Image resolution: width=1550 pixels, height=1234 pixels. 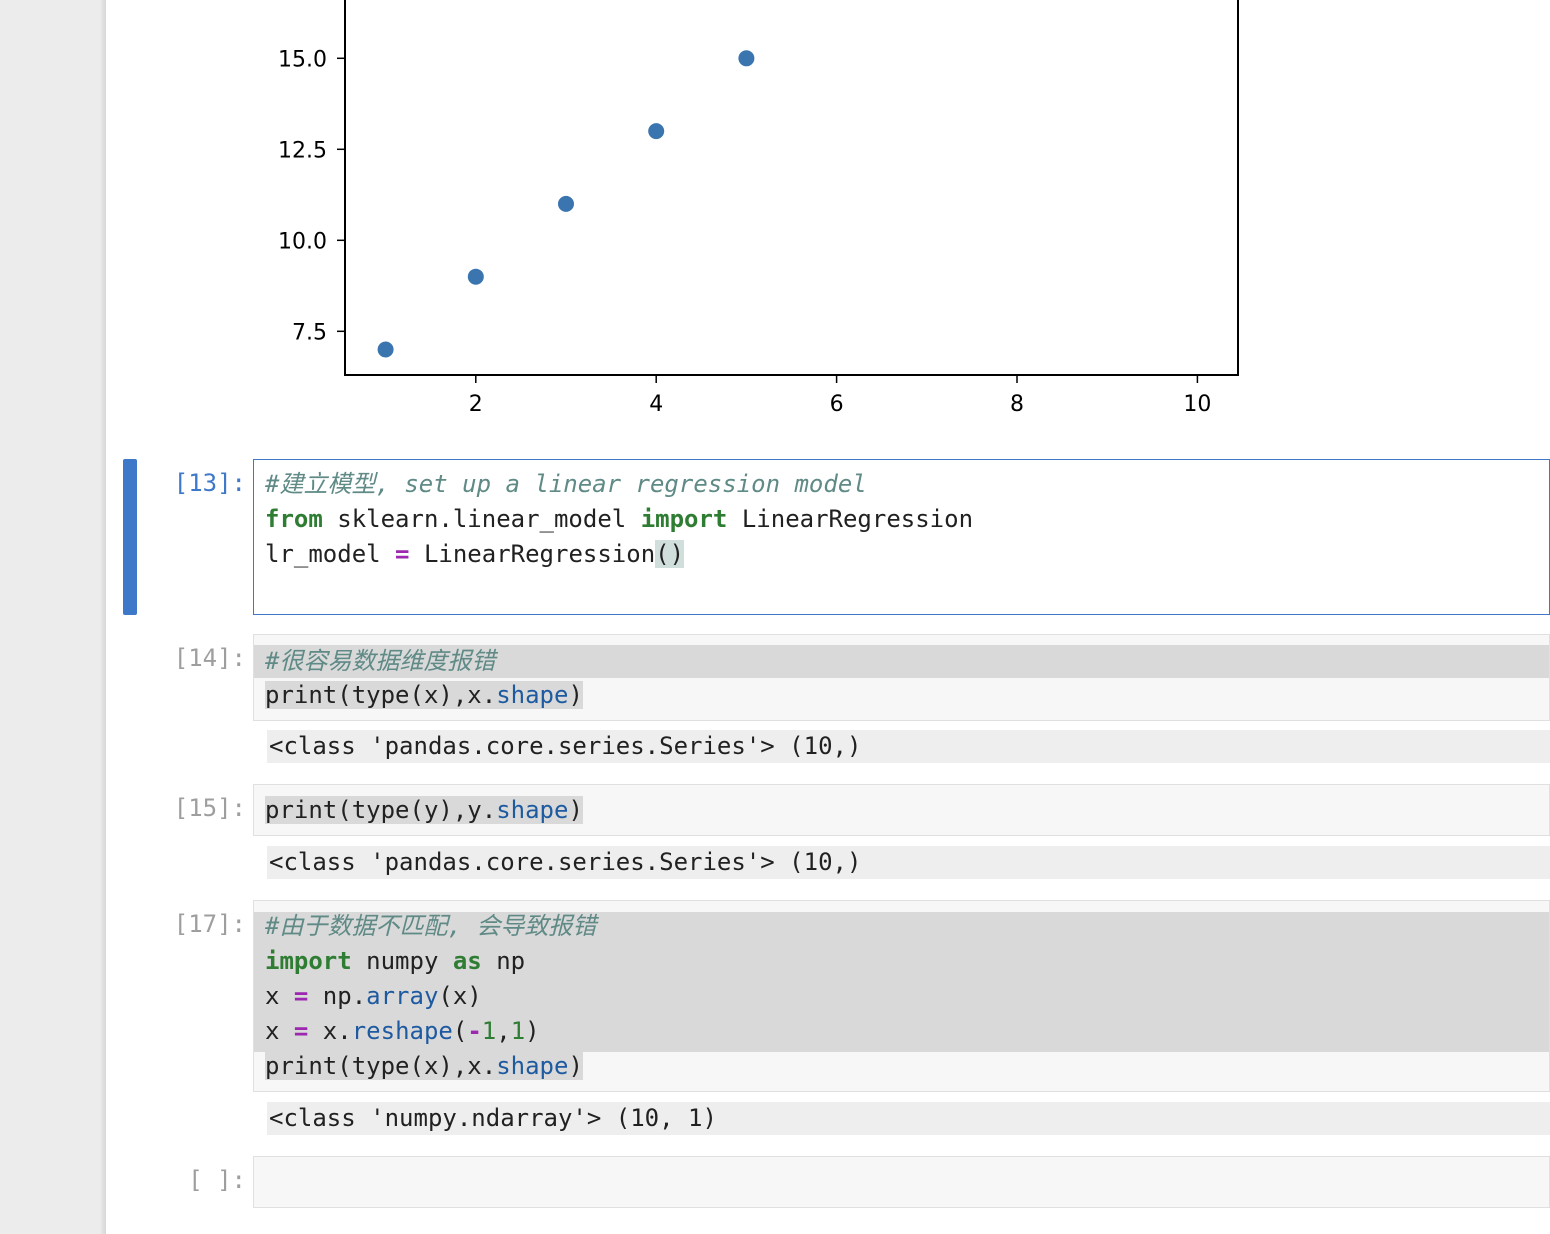 I want to click on module-name: numpy, so click(x=402, y=961).